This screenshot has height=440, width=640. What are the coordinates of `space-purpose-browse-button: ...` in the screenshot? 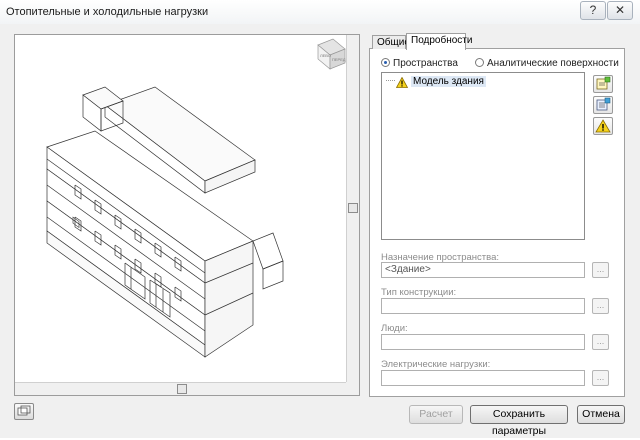 It's located at (600, 270).